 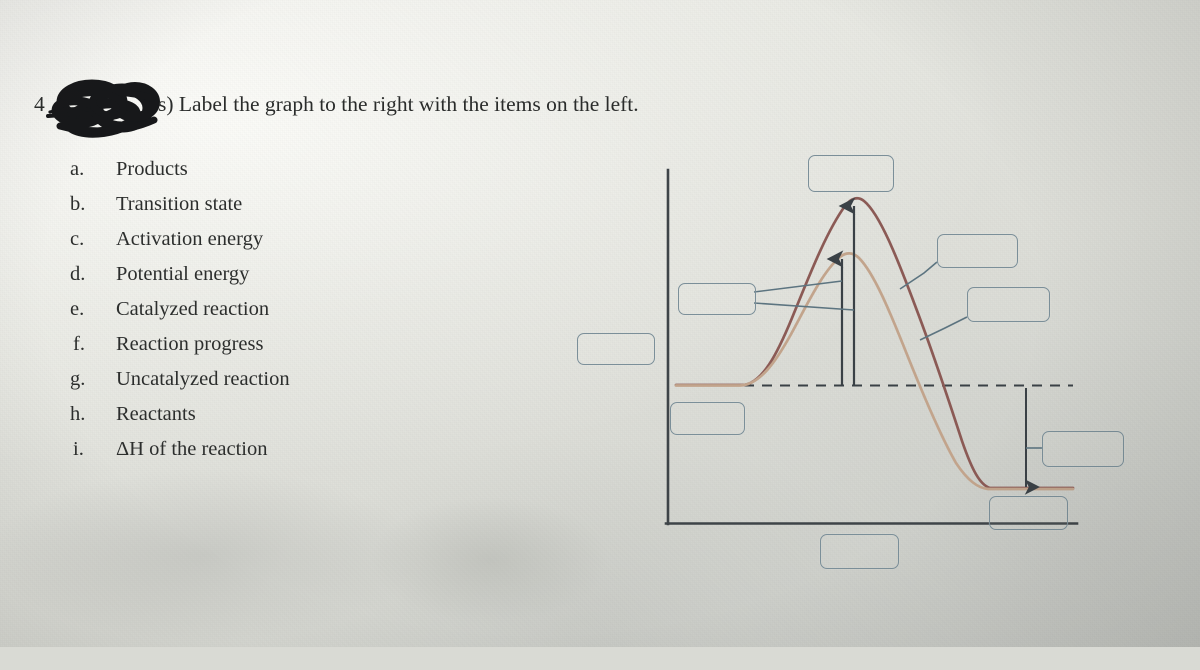 What do you see at coordinates (977, 251) in the screenshot?
I see `upper-right-curve-box` at bounding box center [977, 251].